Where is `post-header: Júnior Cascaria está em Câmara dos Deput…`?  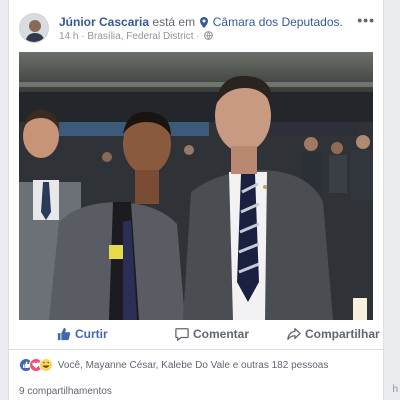
post-header: Júnior Cascaria está em Câmara dos Deput… is located at coordinates (197, 24).